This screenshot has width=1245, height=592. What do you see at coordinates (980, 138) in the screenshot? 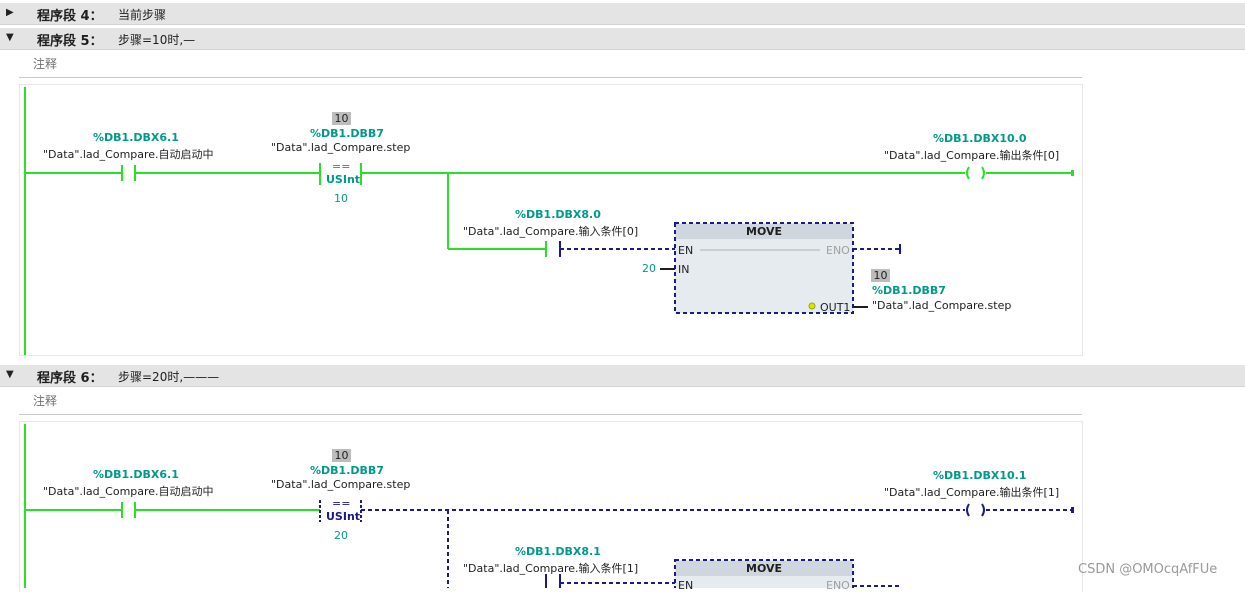
I see `coil-address: %DB1.DBX10.0` at bounding box center [980, 138].